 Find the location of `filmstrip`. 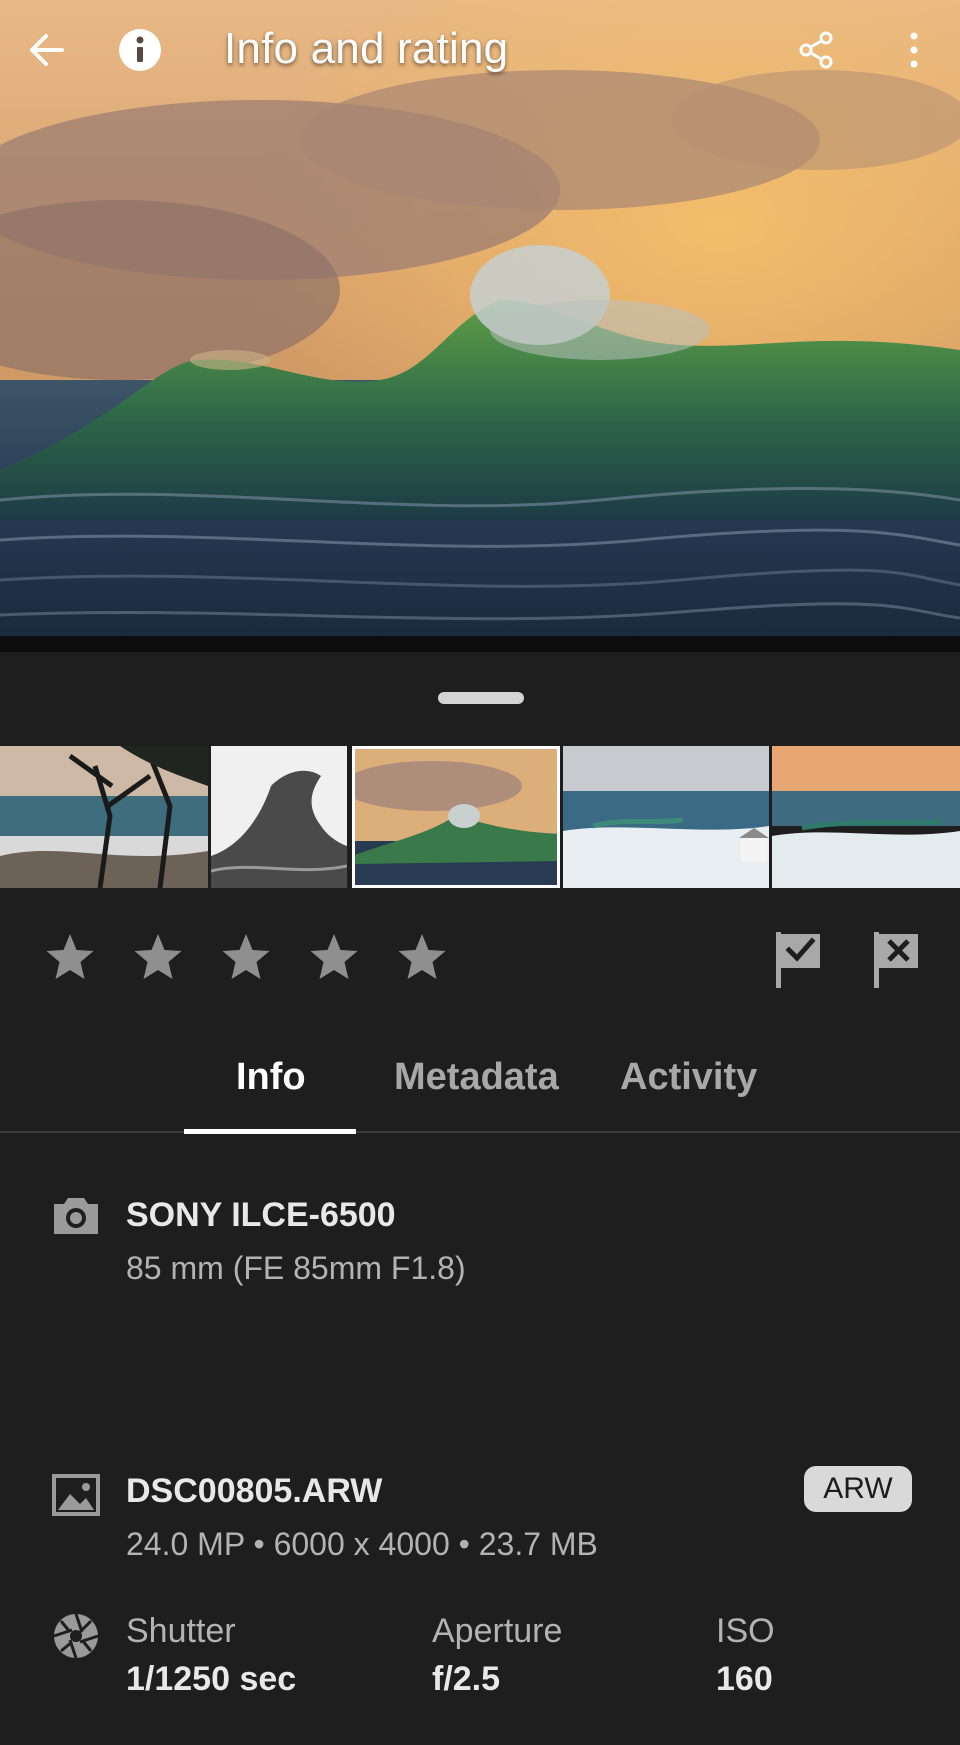

filmstrip is located at coordinates (480, 817).